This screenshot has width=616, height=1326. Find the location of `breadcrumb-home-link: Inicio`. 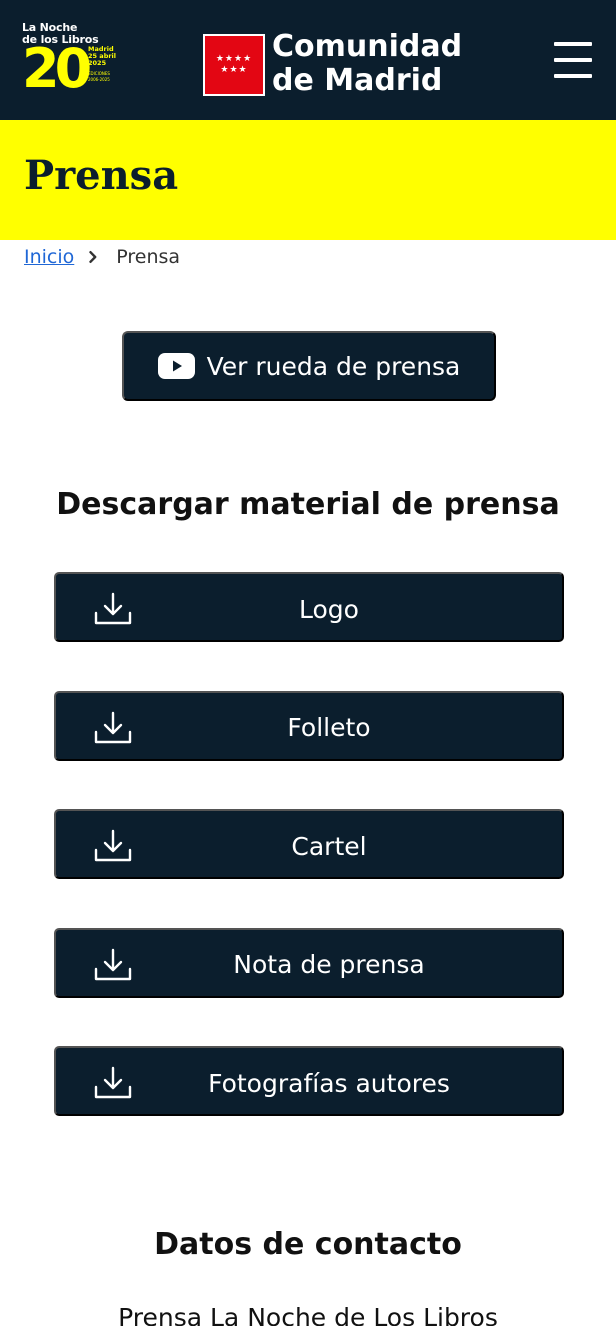

breadcrumb-home-link: Inicio is located at coordinates (49, 257).